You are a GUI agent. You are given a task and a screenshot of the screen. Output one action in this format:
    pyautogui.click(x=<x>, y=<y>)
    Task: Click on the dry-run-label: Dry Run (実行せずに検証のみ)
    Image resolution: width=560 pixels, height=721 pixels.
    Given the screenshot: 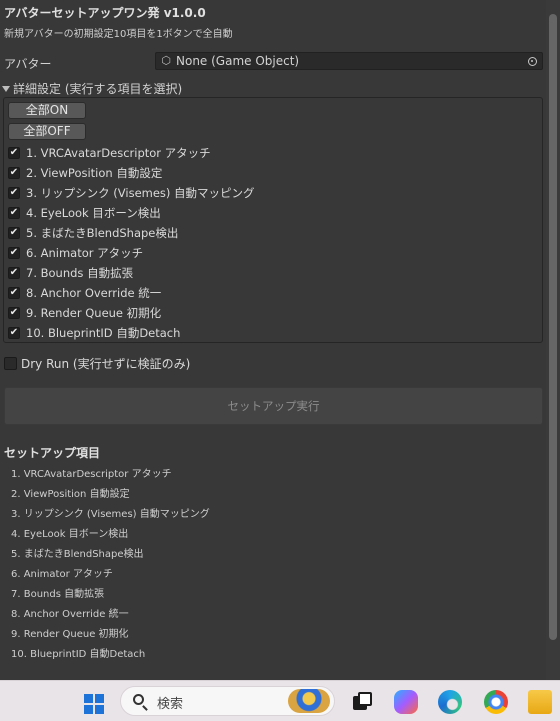 What is the action you would take?
    pyautogui.click(x=106, y=364)
    